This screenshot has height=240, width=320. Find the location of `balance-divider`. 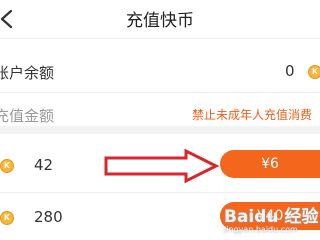

balance-divider is located at coordinates (160, 92).